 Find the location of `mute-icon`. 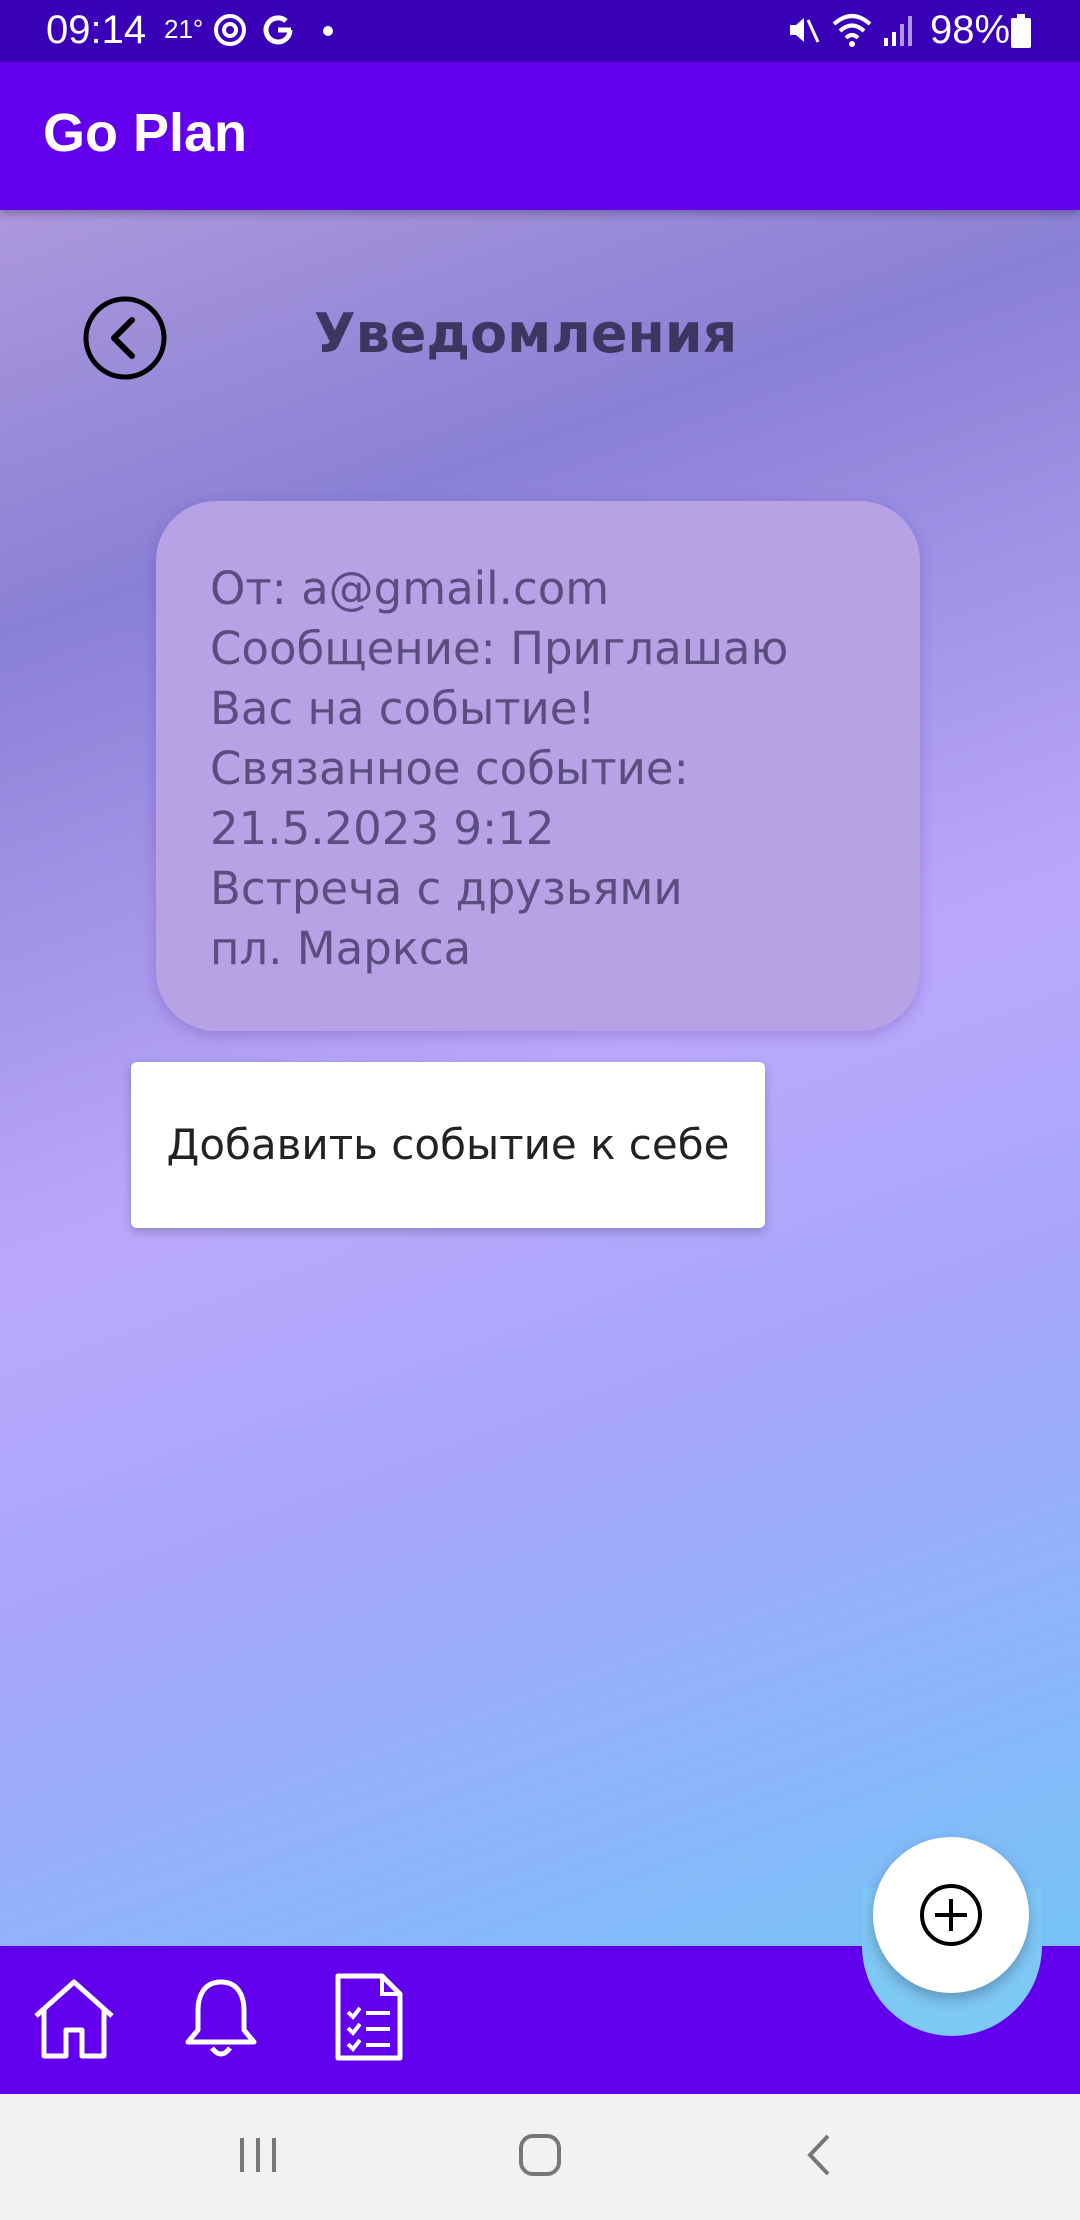

mute-icon is located at coordinates (802, 32).